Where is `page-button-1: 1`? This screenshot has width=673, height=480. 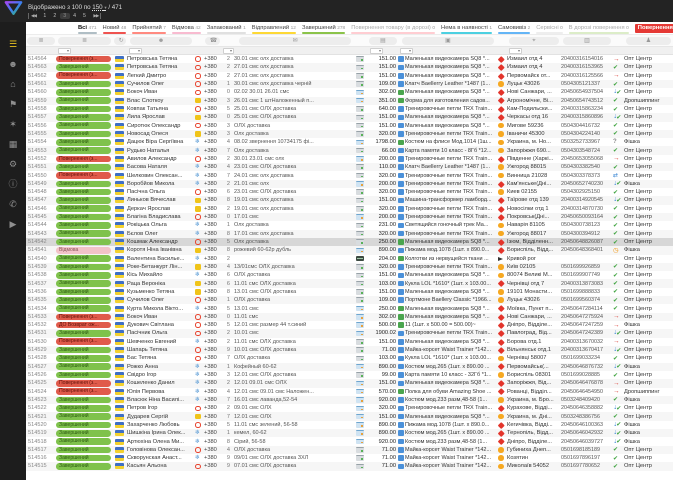 page-button-1: 1 is located at coordinates (45, 16).